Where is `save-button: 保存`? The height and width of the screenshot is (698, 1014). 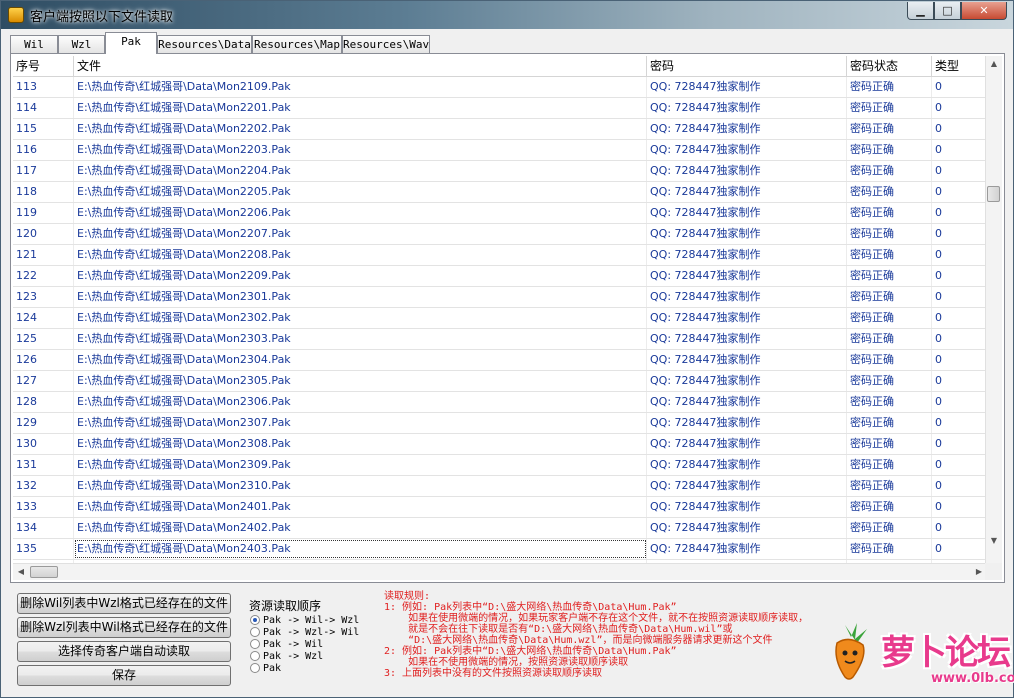 save-button: 保存 is located at coordinates (124, 675).